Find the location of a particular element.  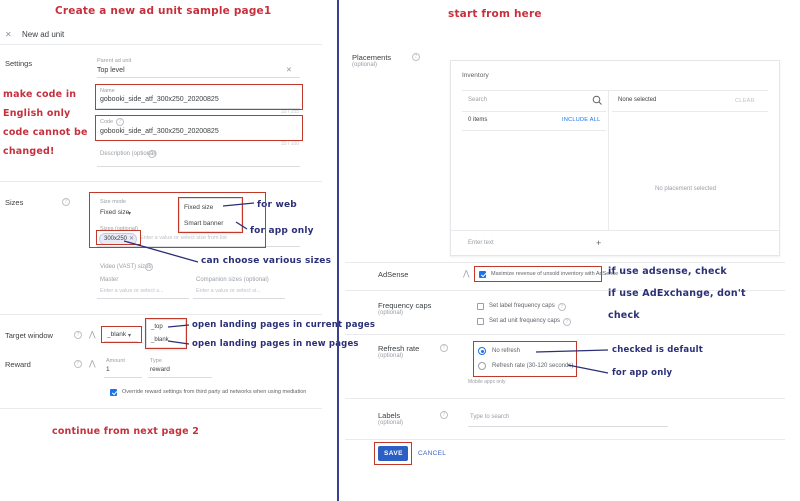

size-chip-remove-icon: ✕ is located at coordinates (131, 239).